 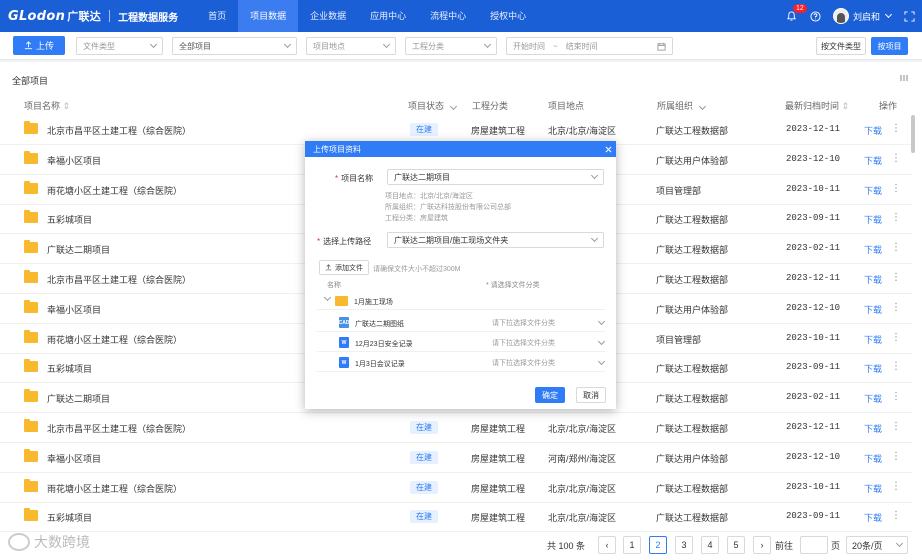 What do you see at coordinates (119, 46) in the screenshot?
I see `file-type-select: 文件类型` at bounding box center [119, 46].